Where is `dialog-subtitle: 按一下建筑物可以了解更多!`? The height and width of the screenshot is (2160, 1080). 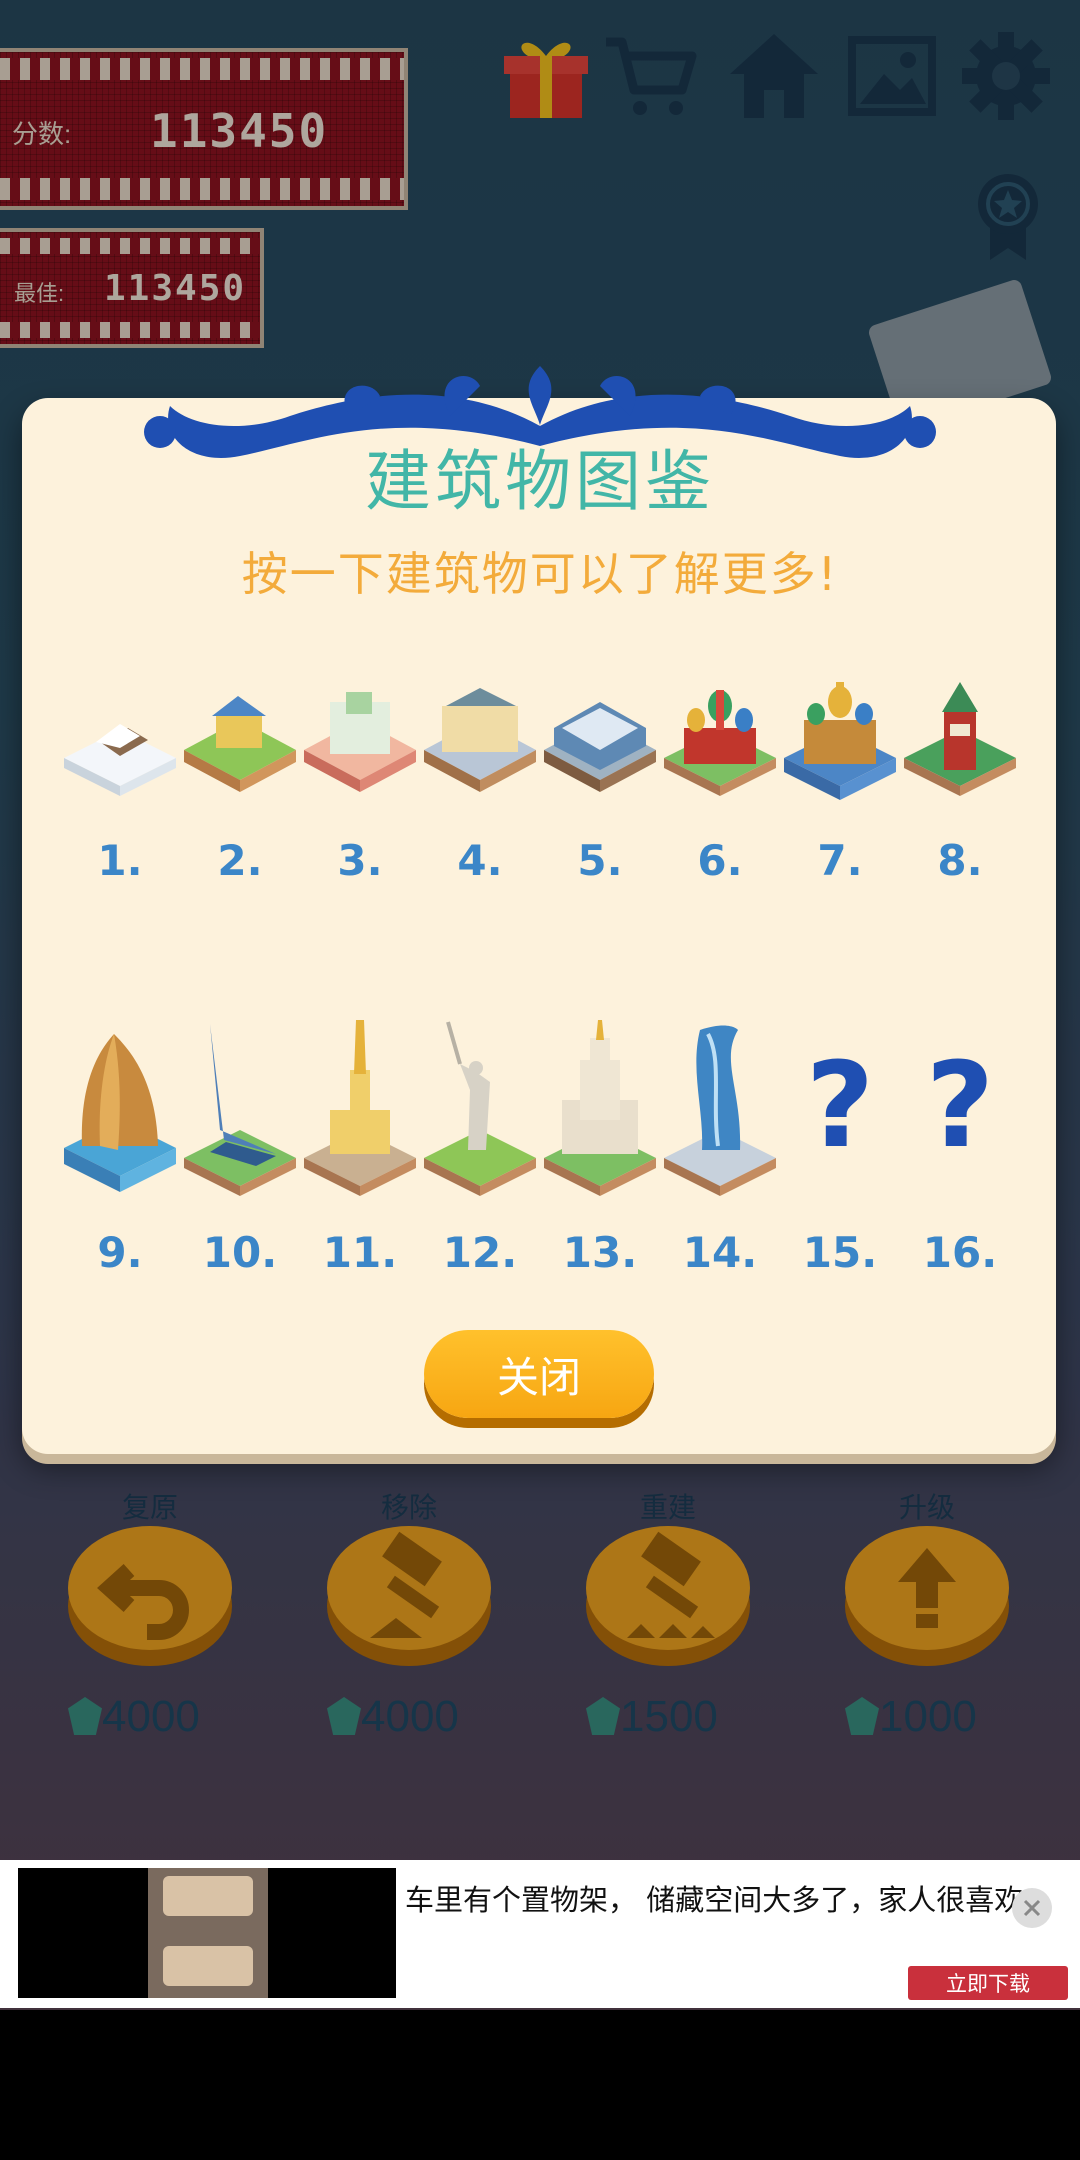 dialog-subtitle: 按一下建筑物可以了解更多! is located at coordinates (540, 574).